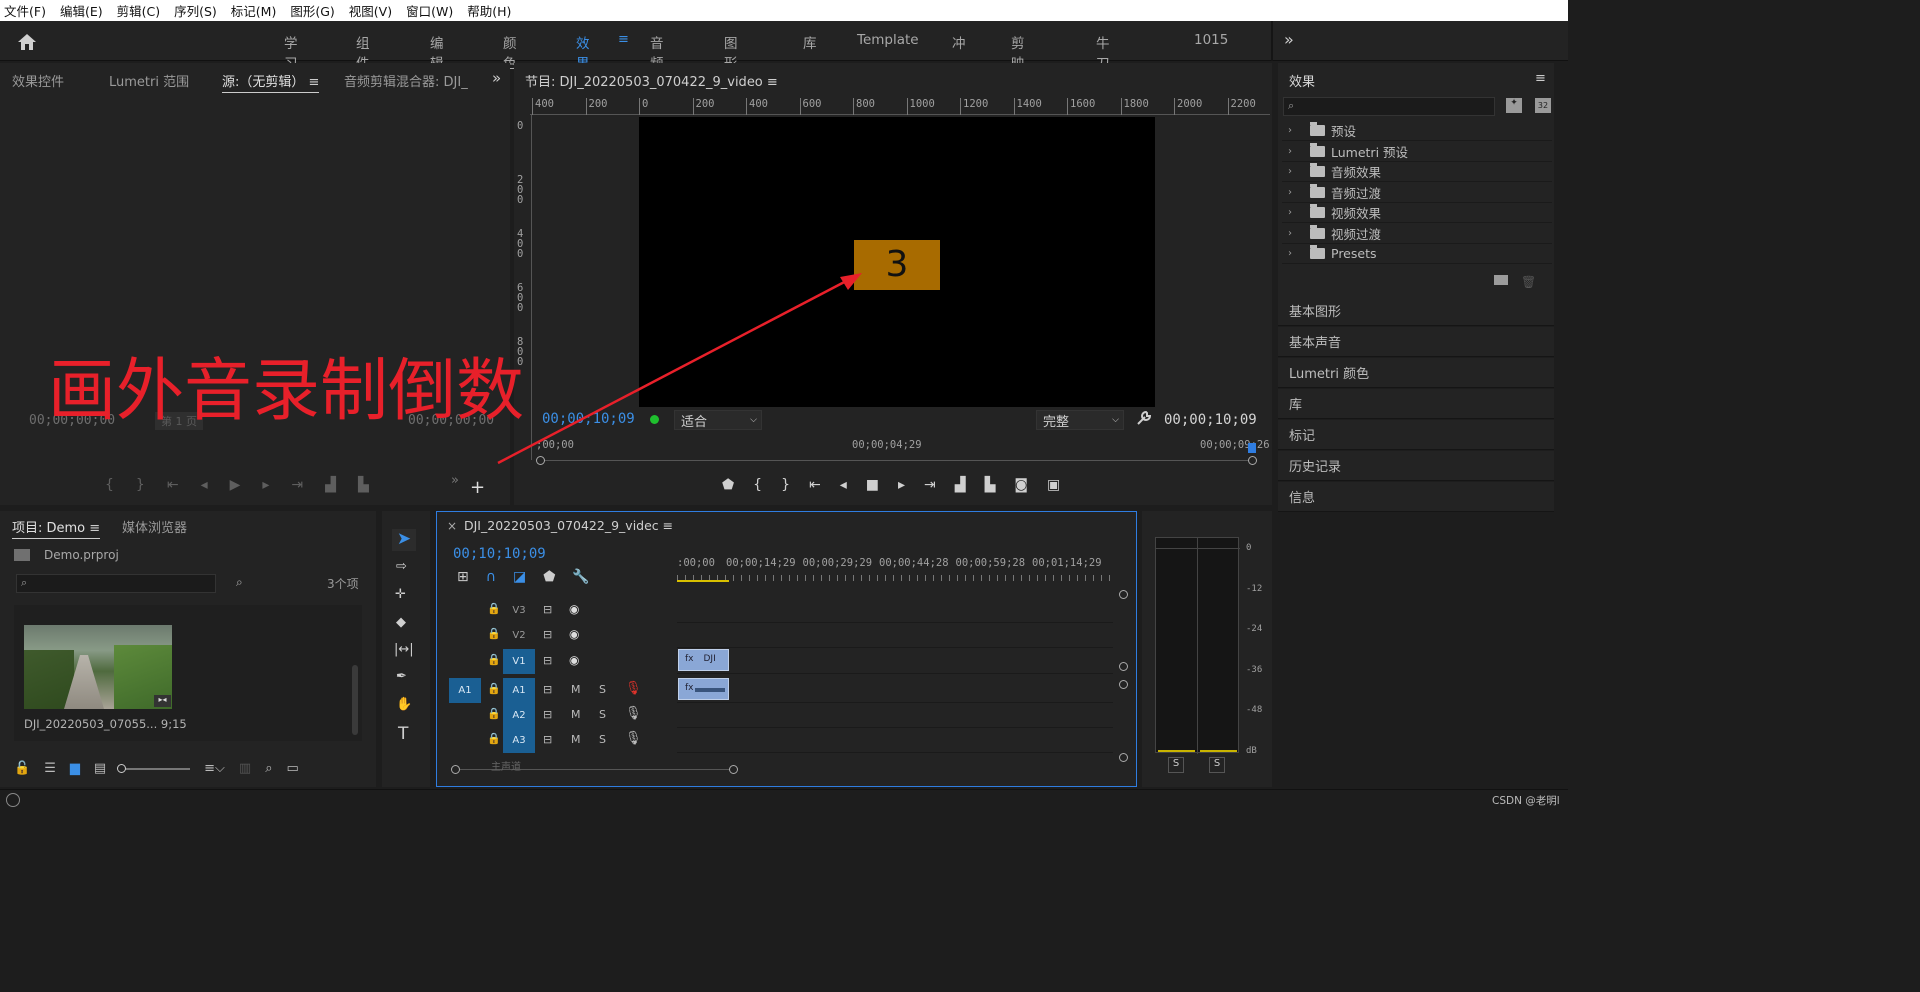 This screenshot has width=1920, height=992. I want to click on track-target: V3, so click(519, 610).